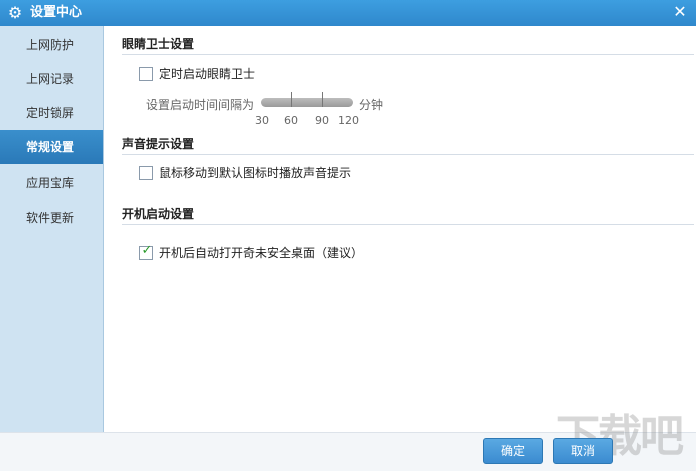  Describe the element at coordinates (261, 253) in the screenshot. I see `startup-desktop-label: 开机后自动打开奇未安全桌面（建议）` at that location.